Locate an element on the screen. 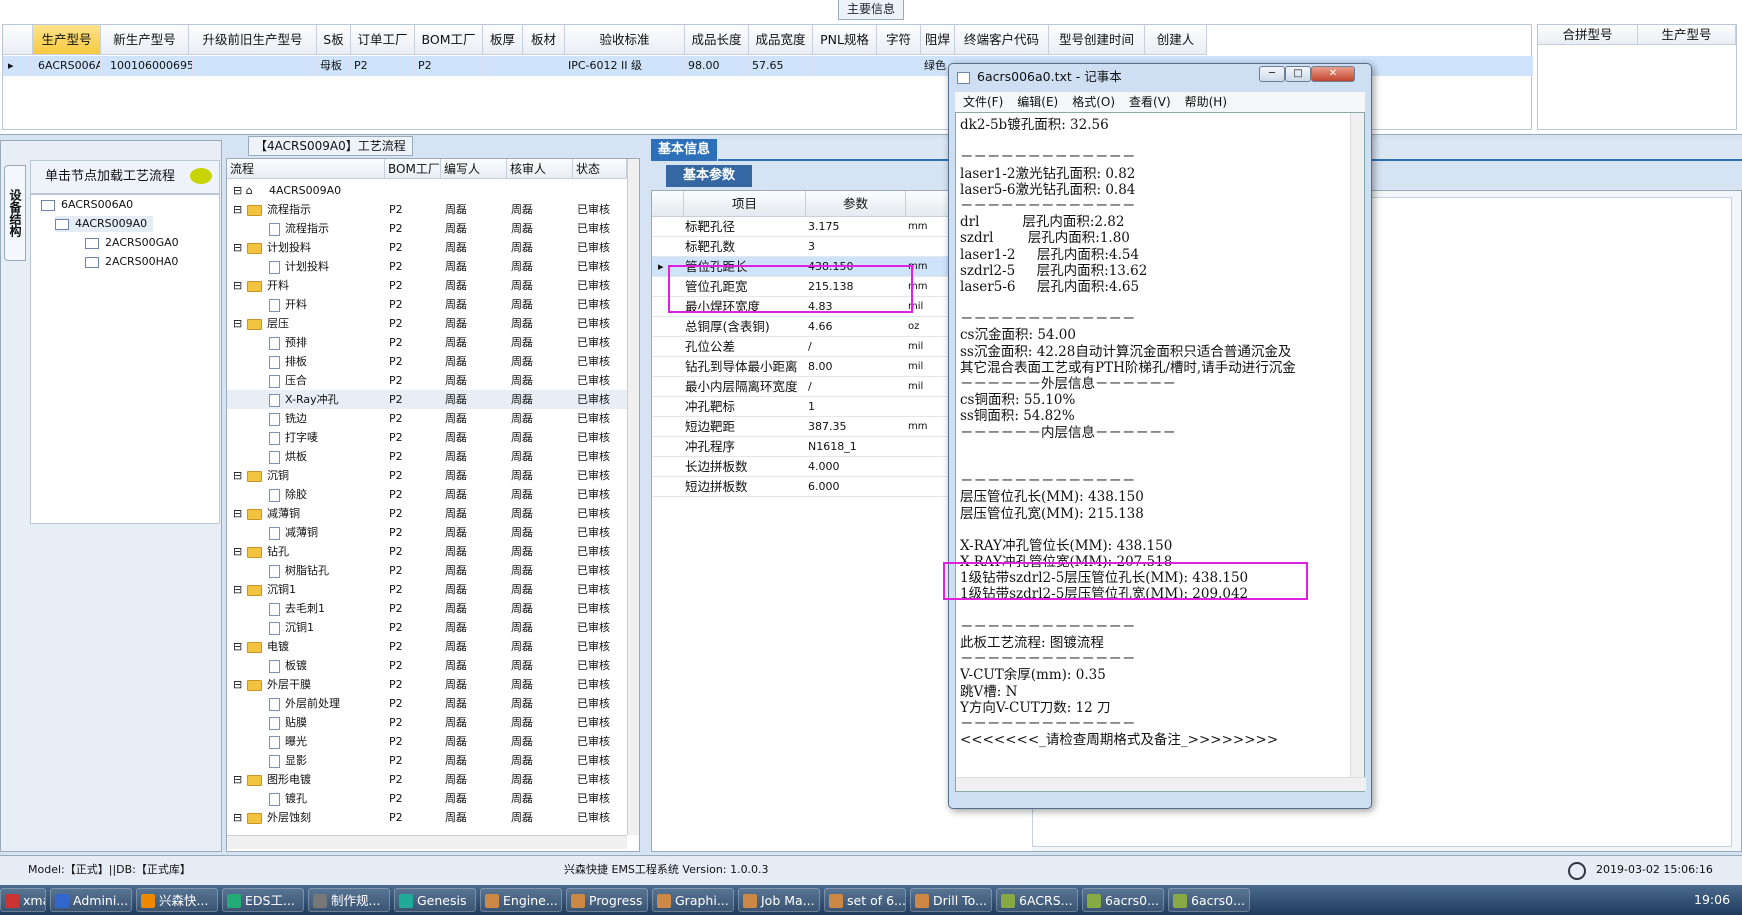 Image resolution: width=1742 pixels, height=915 pixels. cell-standard: IPC-6012 II 级 is located at coordinates (625, 66).